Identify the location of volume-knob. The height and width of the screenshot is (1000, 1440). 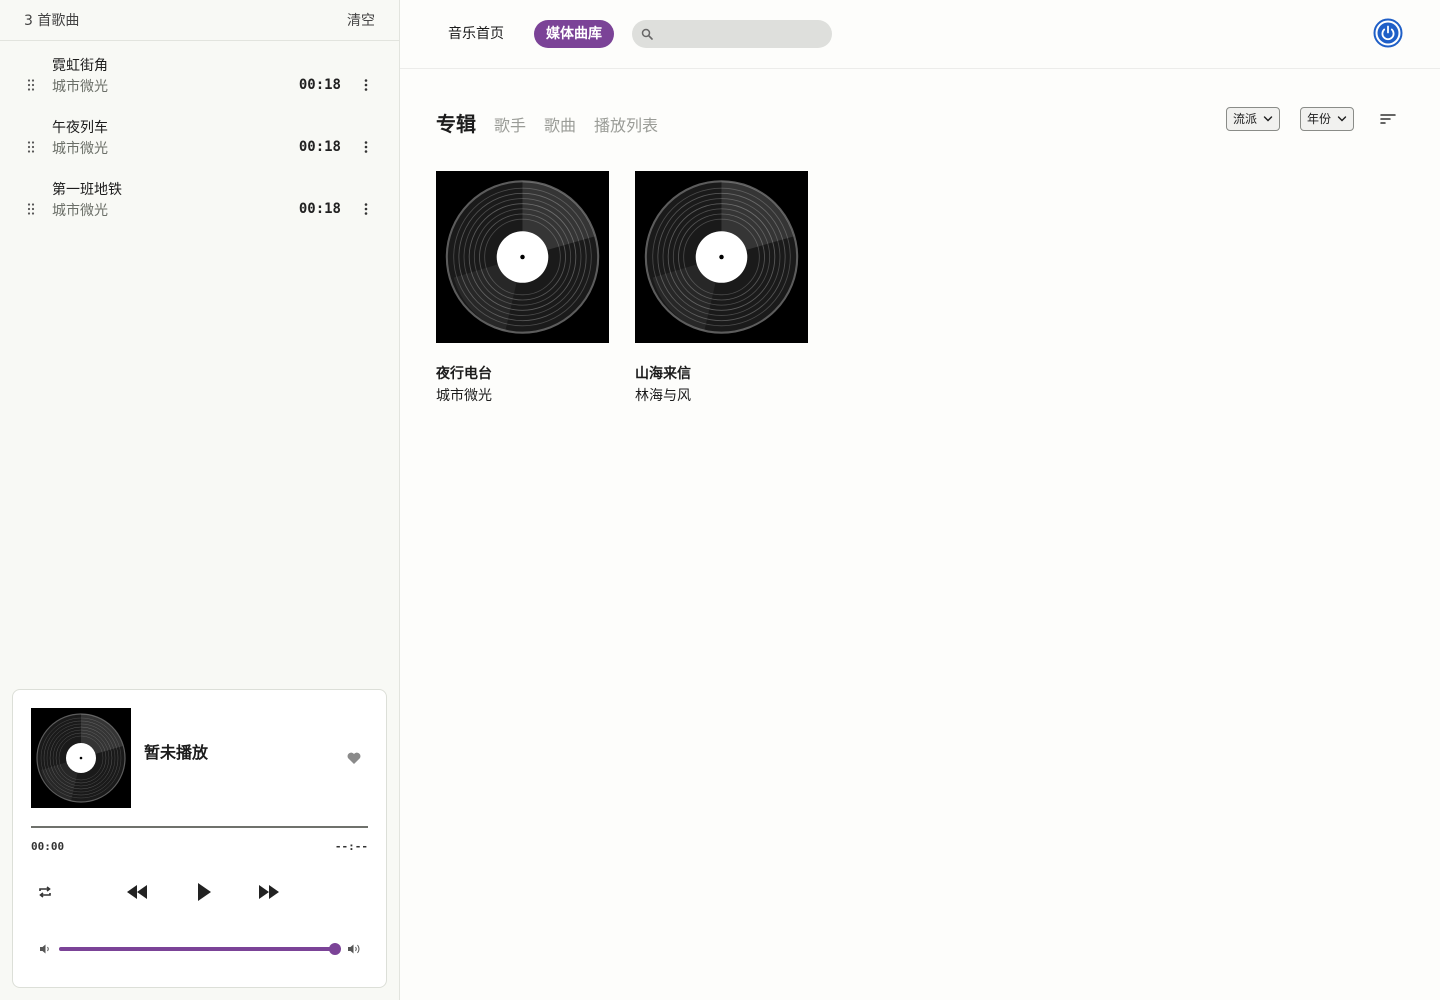
(335, 949).